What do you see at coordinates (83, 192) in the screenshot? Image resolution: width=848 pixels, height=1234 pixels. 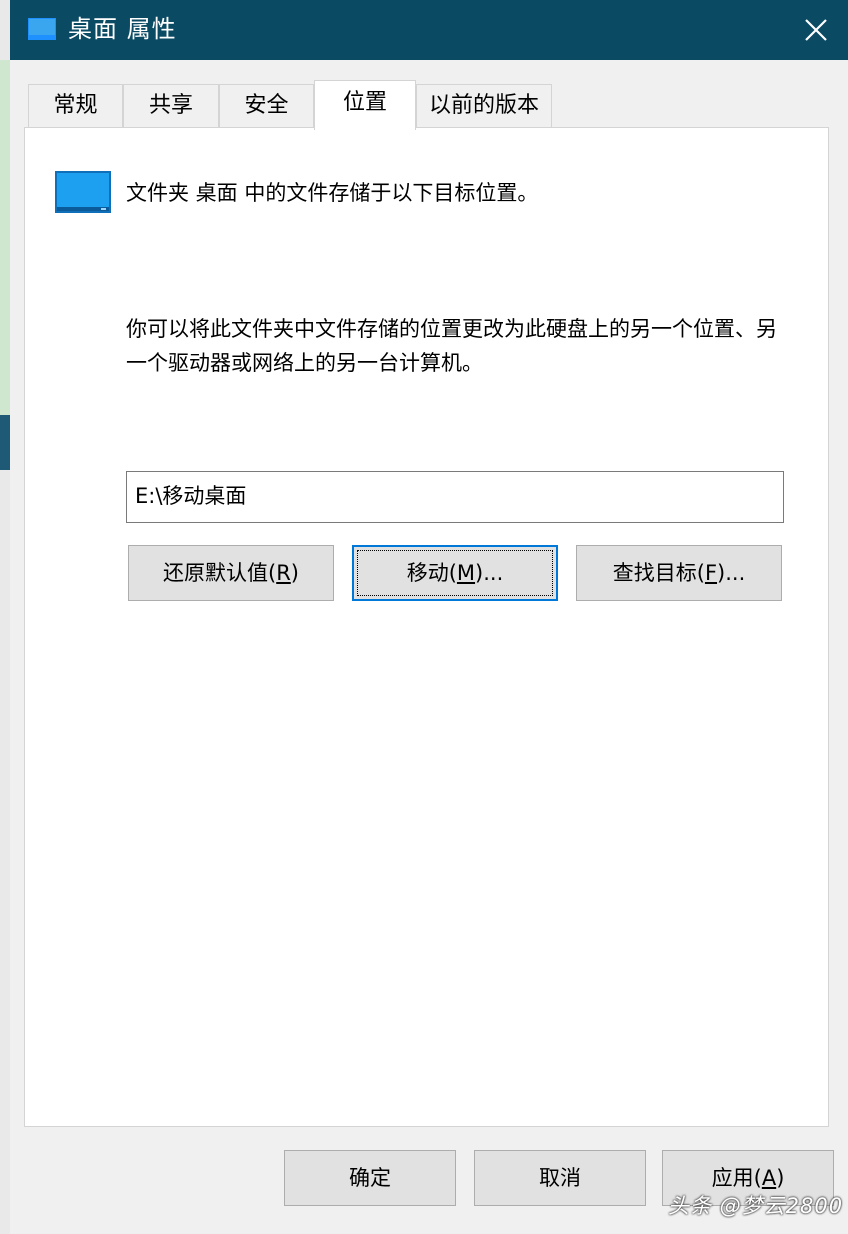 I see `desktop-folder-icon` at bounding box center [83, 192].